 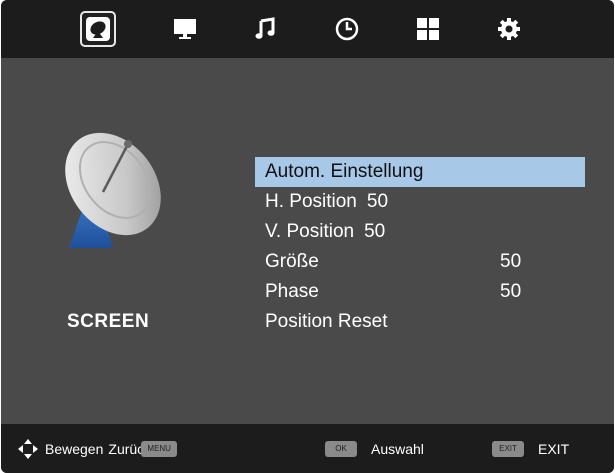 I want to click on ok-key: OK, so click(x=341, y=448).